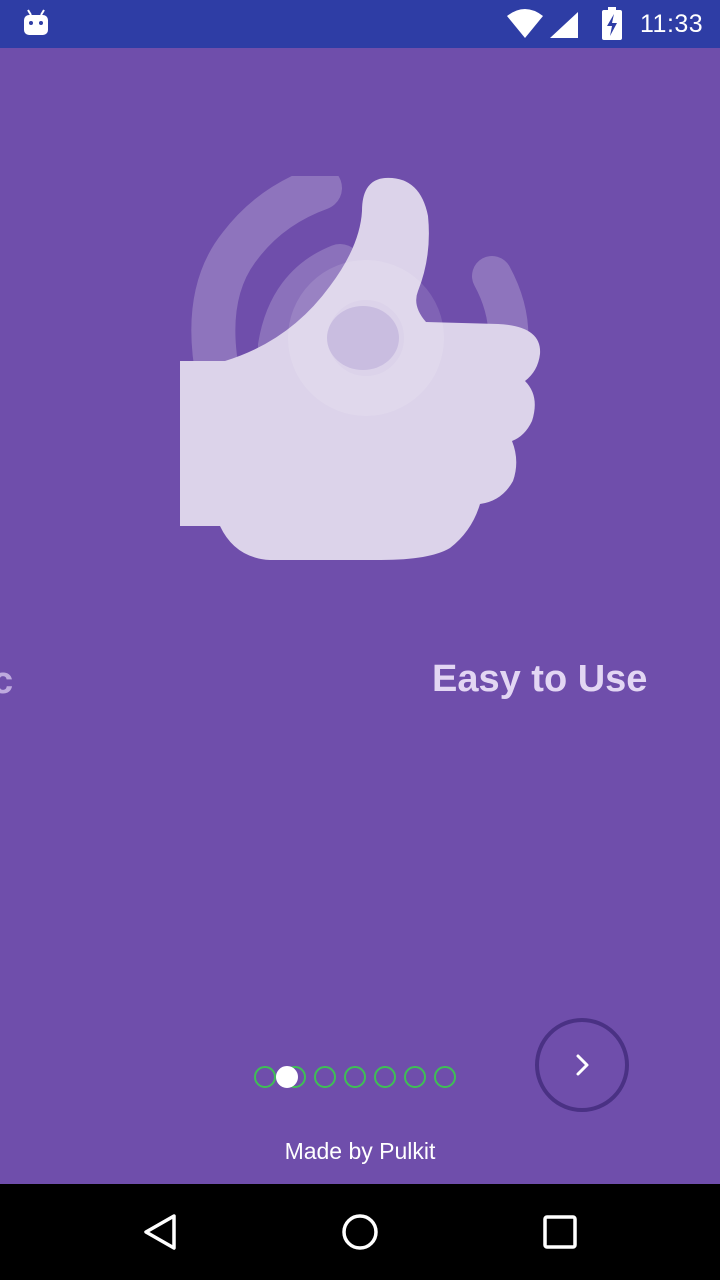 The height and width of the screenshot is (1280, 720). I want to click on navigation-bar, so click(360, 1232).